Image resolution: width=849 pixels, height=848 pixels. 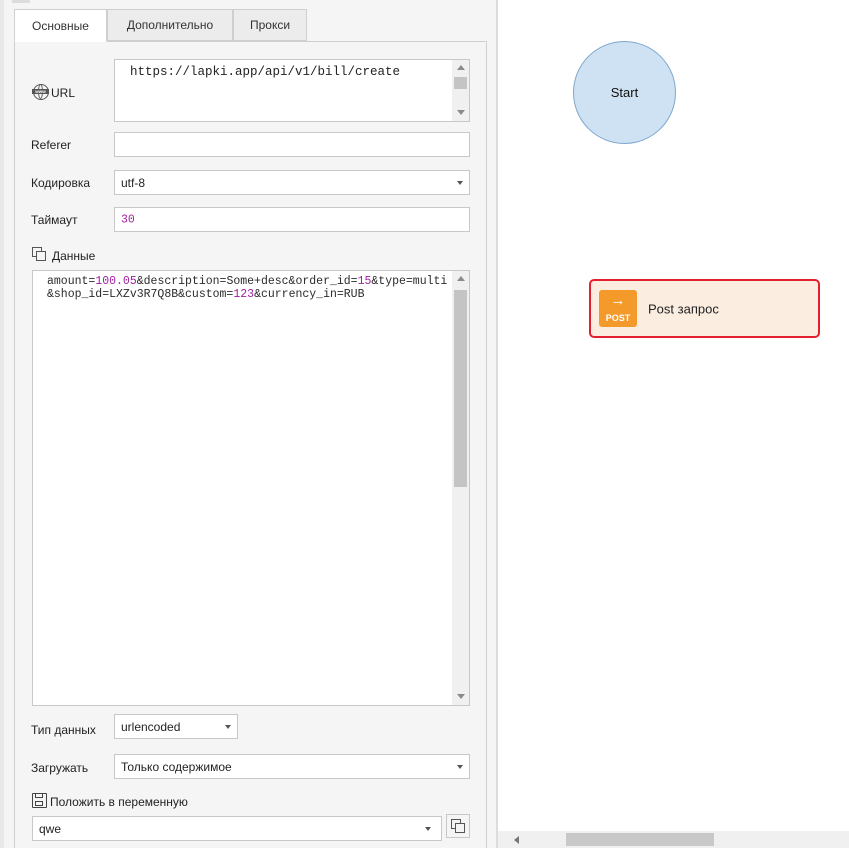 What do you see at coordinates (237, 828) in the screenshot?
I see `save-var-input: qwe` at bounding box center [237, 828].